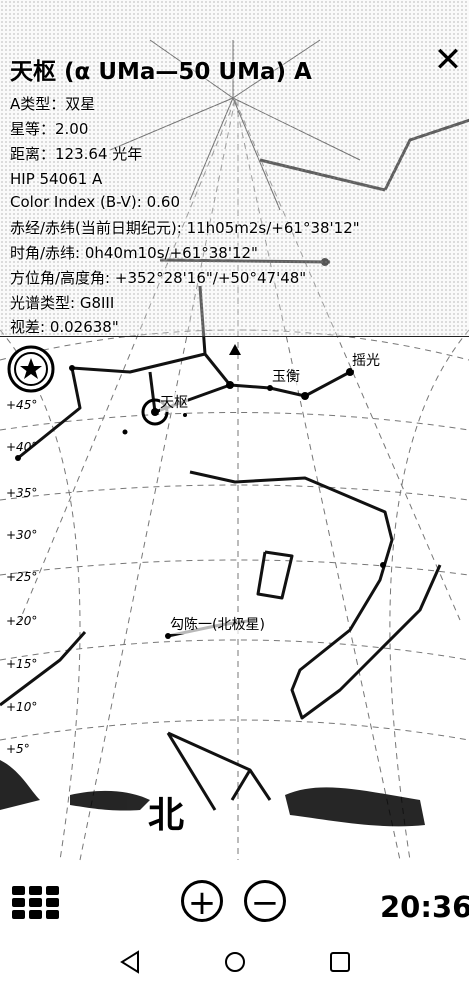  What do you see at coordinates (286, 376) in the screenshot?
I see `star-label-yuheng: 玉衡` at bounding box center [286, 376].